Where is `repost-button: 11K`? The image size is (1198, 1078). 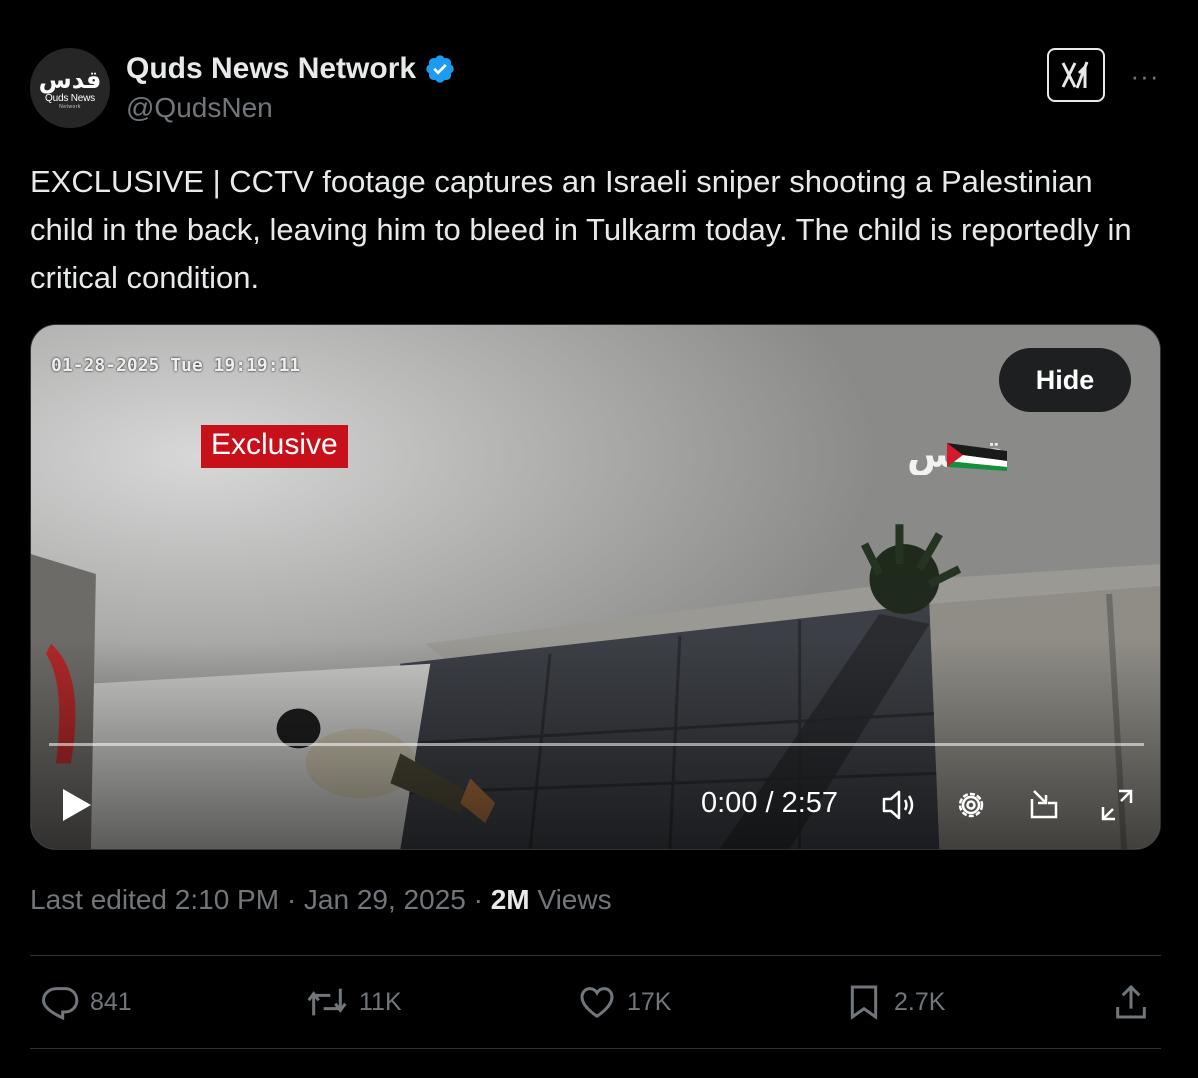 repost-button: 11K is located at coordinates (352, 1002).